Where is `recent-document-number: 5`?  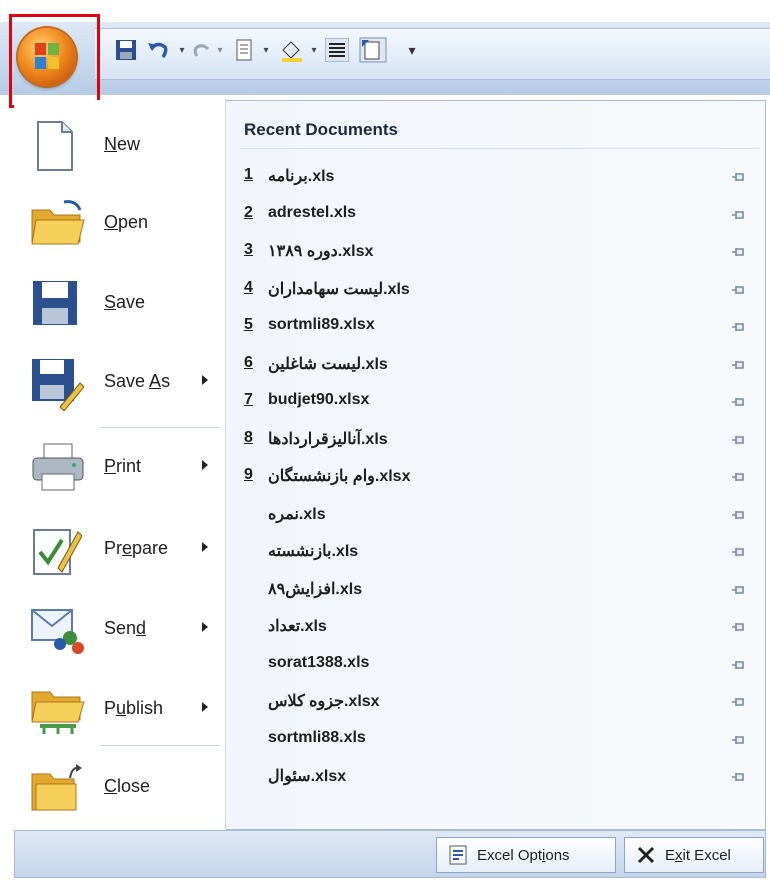 recent-document-number: 5 is located at coordinates (248, 324).